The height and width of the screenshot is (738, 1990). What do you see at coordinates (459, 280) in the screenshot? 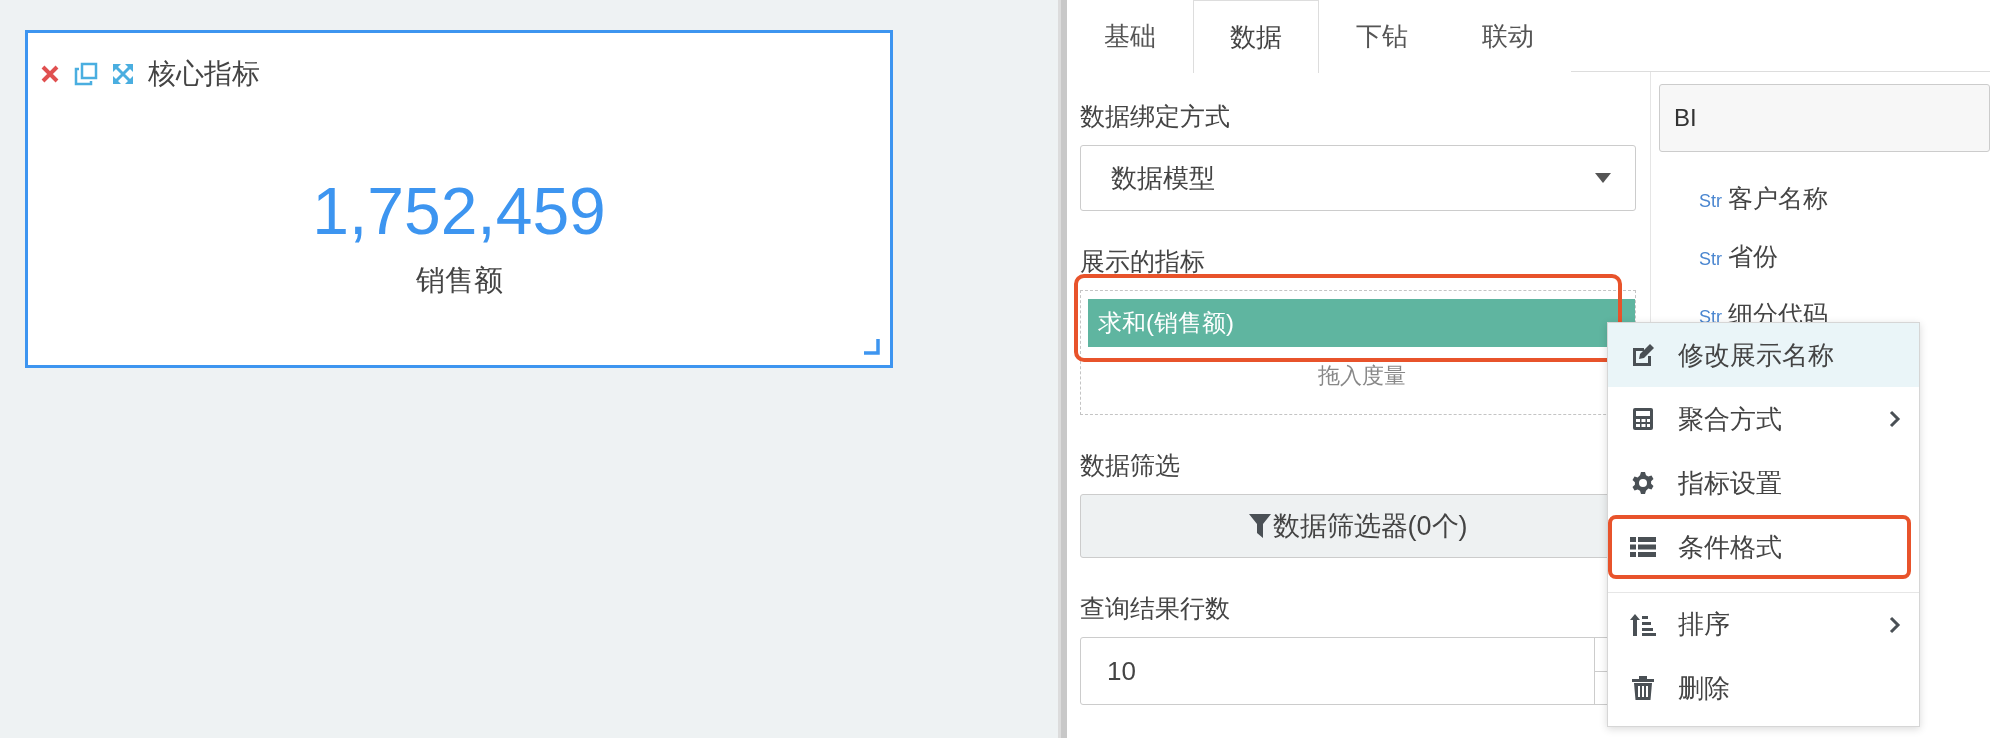
I see `metric-label: 销售额` at bounding box center [459, 280].